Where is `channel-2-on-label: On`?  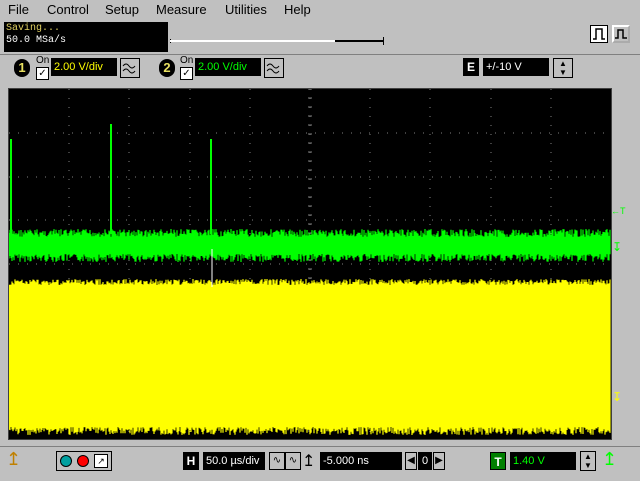 channel-2-on-label: On is located at coordinates (187, 60).